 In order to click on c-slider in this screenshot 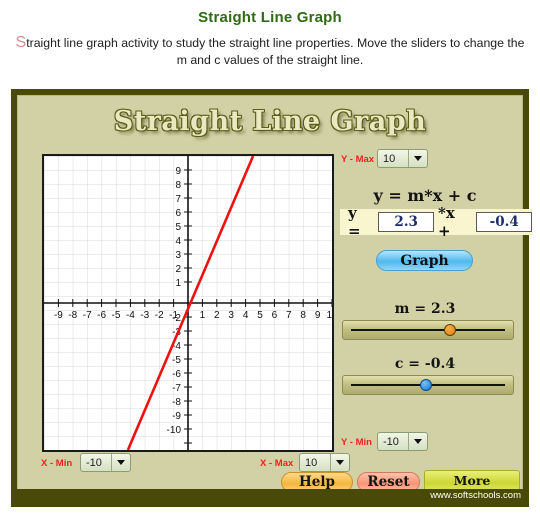, I will do `click(428, 385)`.